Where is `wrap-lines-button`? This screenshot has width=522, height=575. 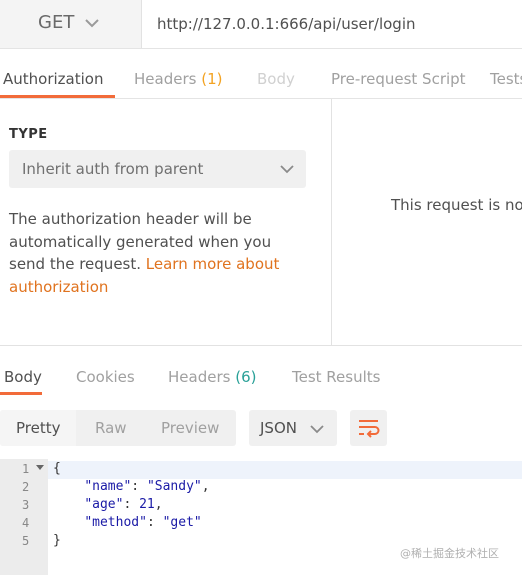 wrap-lines-button is located at coordinates (368, 428).